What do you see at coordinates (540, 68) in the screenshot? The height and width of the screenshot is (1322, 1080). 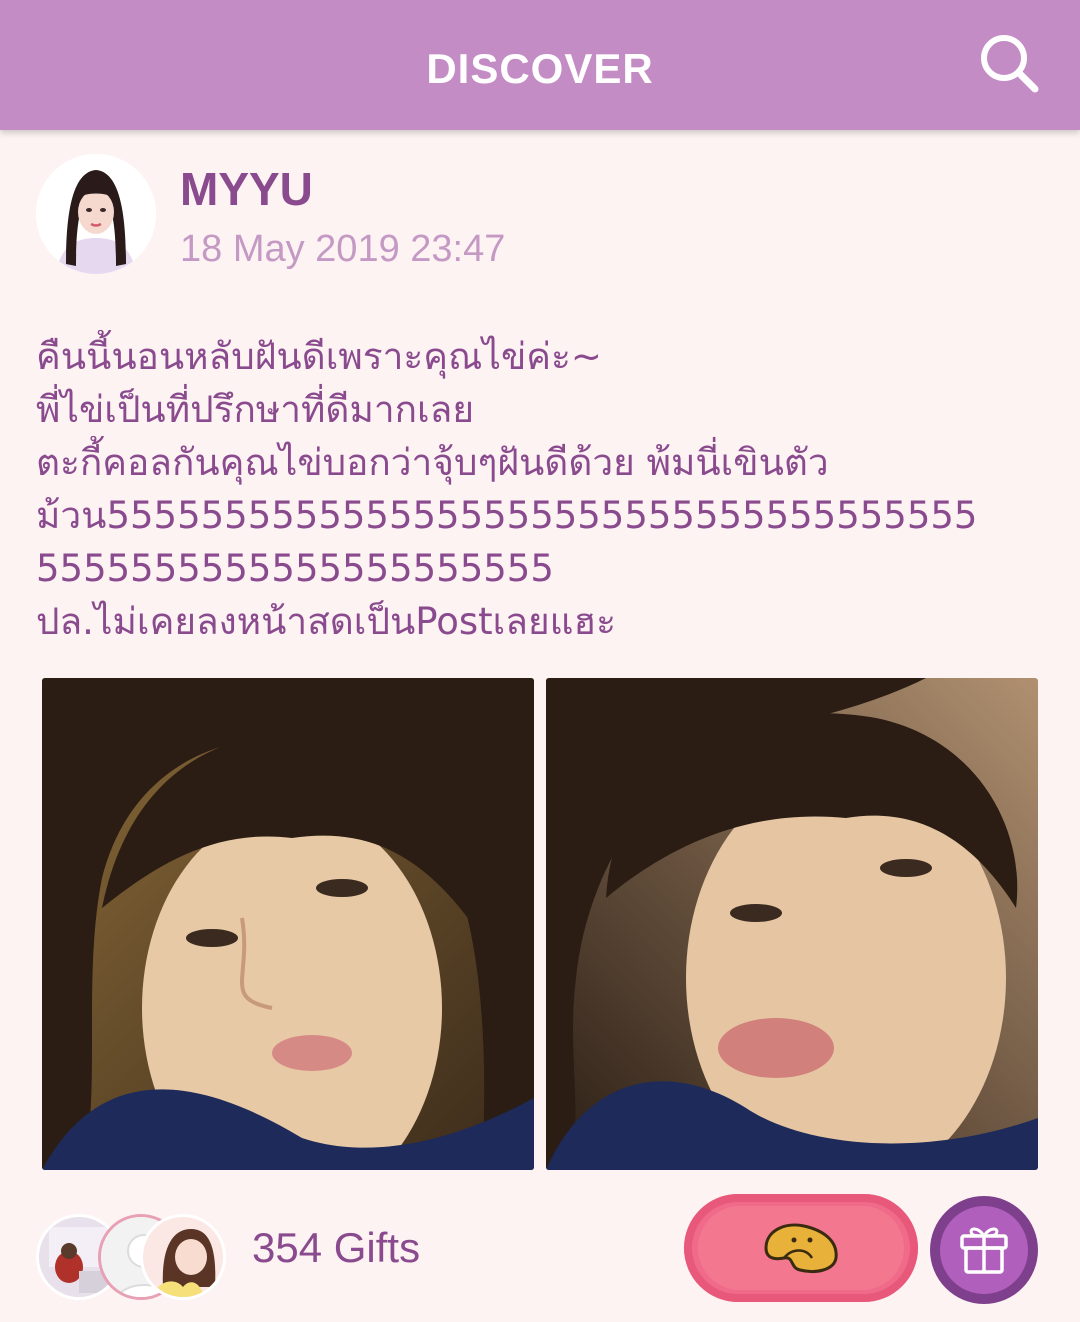 I see `page-title: DISCOVER` at bounding box center [540, 68].